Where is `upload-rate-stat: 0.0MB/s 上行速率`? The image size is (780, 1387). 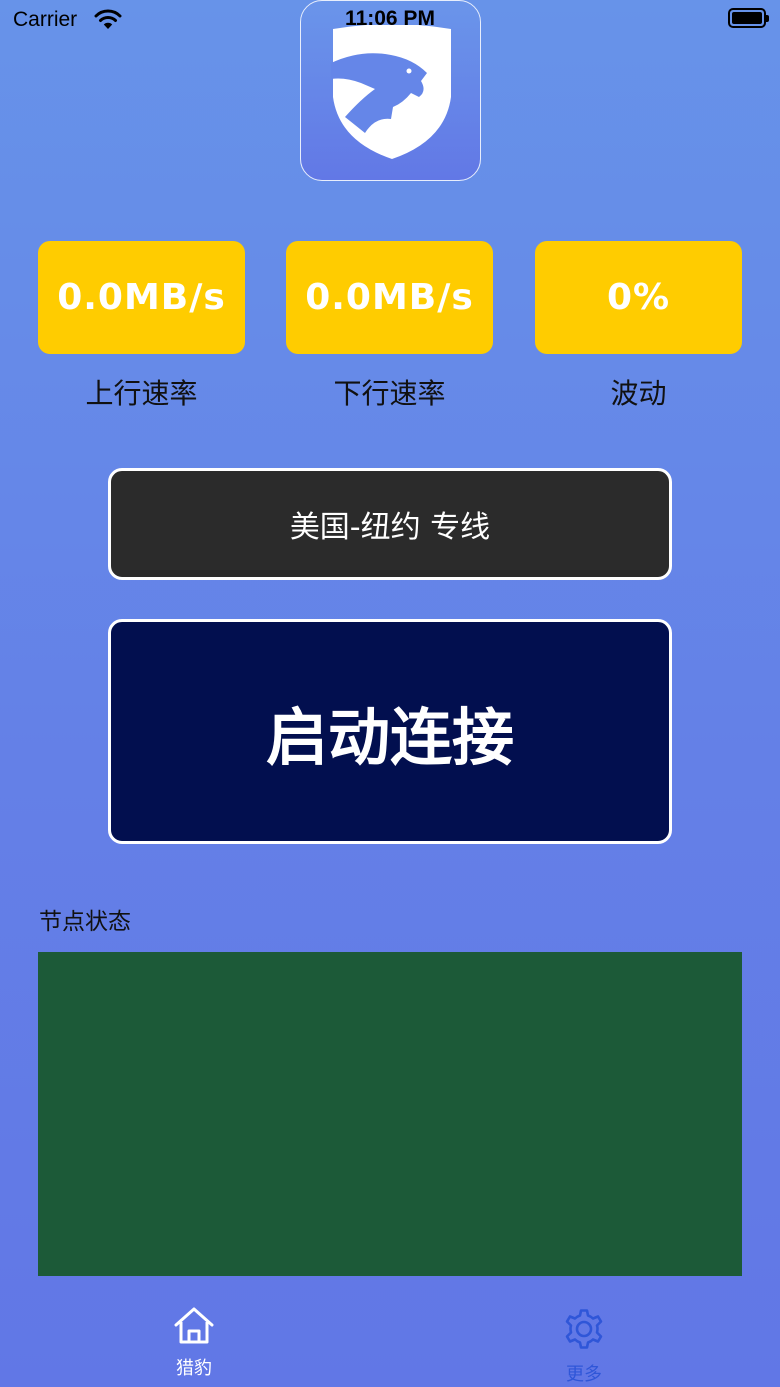 upload-rate-stat: 0.0MB/s 上行速率 is located at coordinates (141, 326).